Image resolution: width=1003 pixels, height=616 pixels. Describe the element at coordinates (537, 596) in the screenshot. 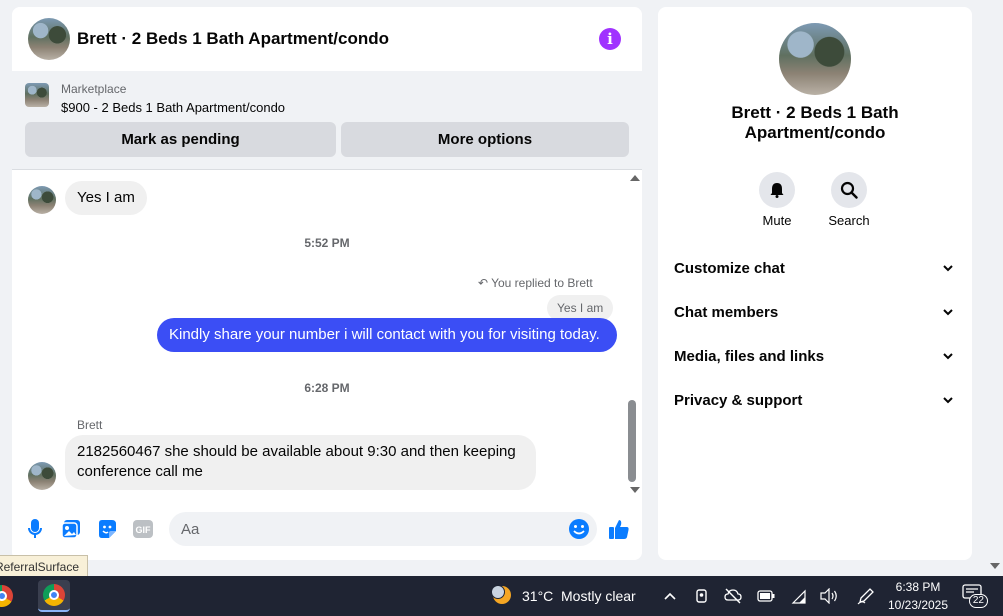

I see `weather-temperature: 31°C` at that location.